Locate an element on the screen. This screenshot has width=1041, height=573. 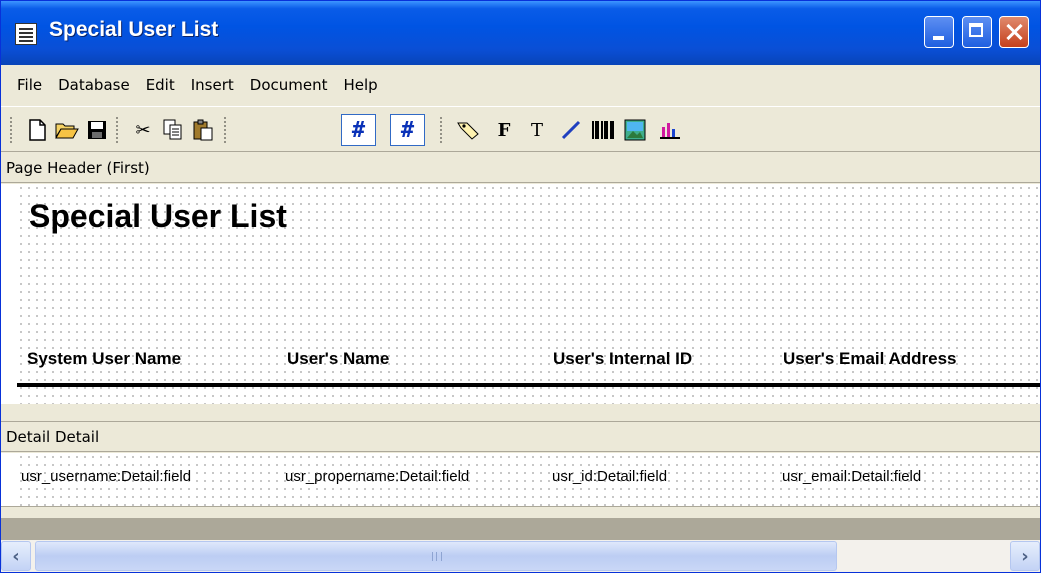
column-header-system-user-name: System User Name is located at coordinates (104, 359).